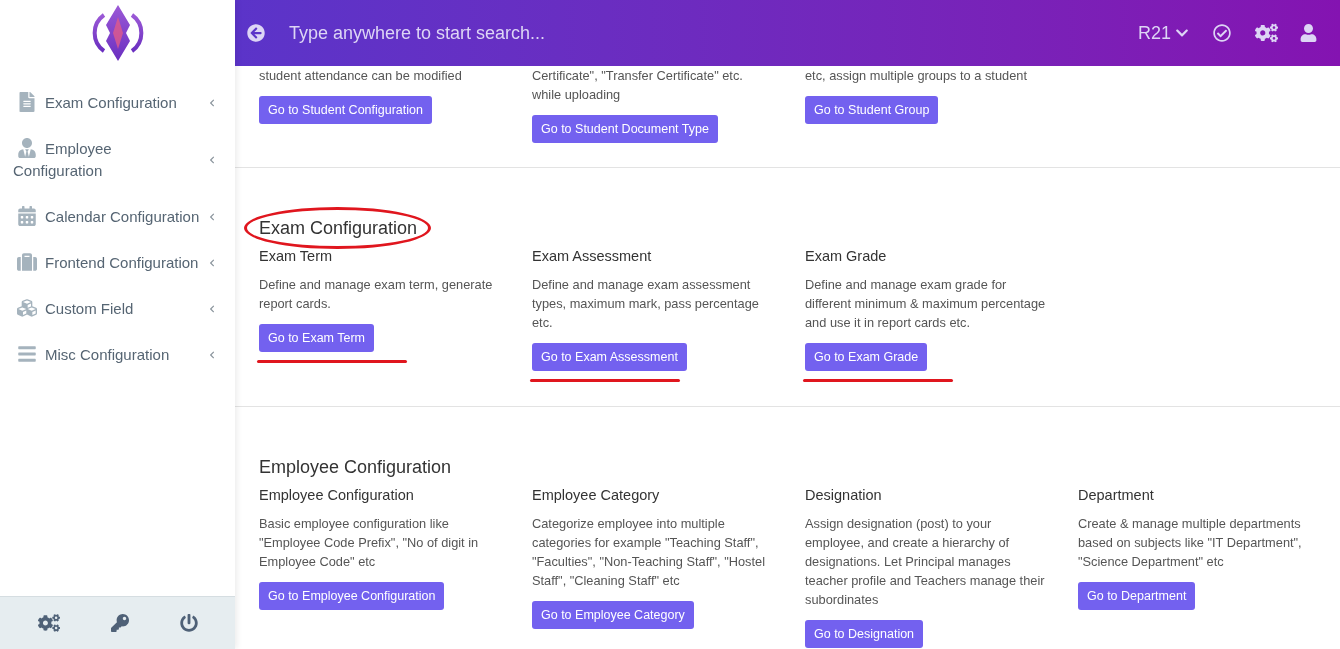  Describe the element at coordinates (613, 615) in the screenshot. I see `go-to-button: Go to Employee Category` at that location.